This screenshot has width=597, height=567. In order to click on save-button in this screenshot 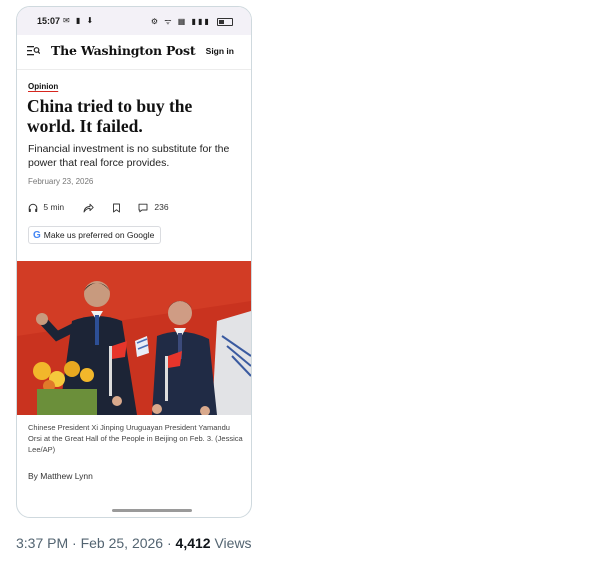, I will do `click(116, 207)`.